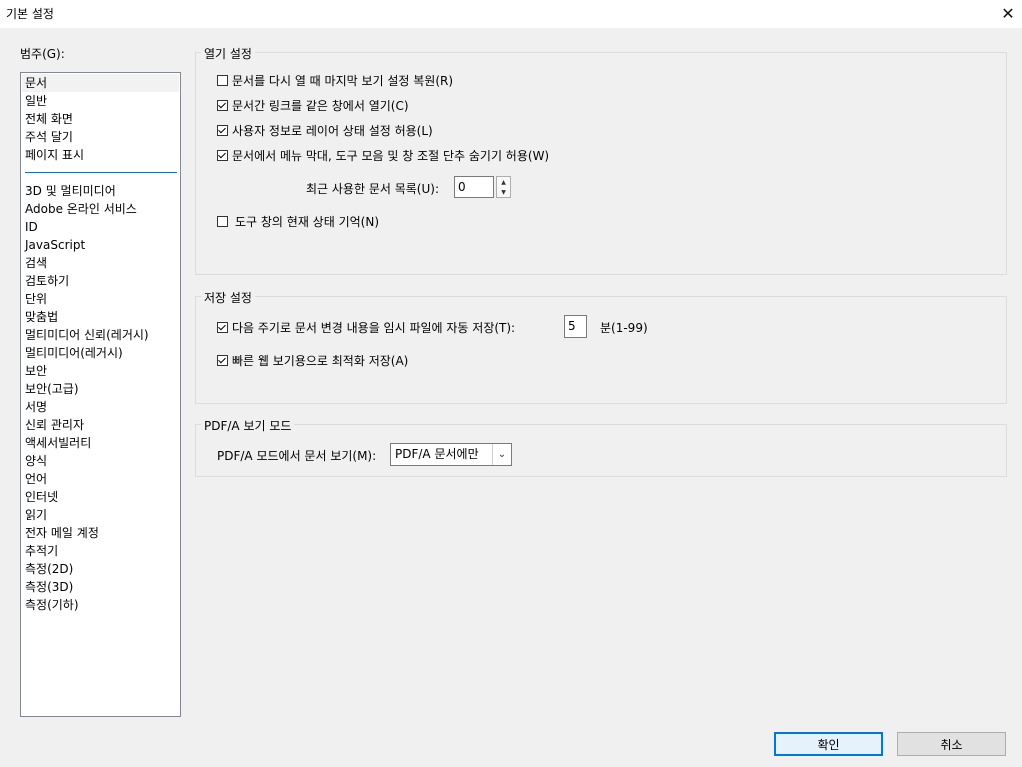 The width and height of the screenshot is (1022, 767). Describe the element at coordinates (81, 209) in the screenshot. I see `category-item: Adobe 온라인 서비스` at that location.